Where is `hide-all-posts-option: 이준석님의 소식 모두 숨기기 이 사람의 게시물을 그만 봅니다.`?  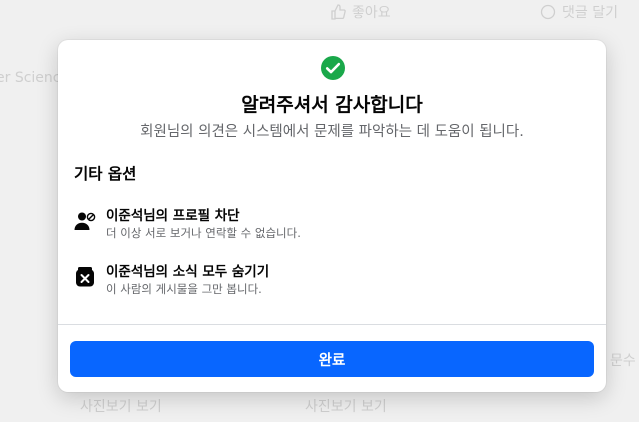
hide-all-posts-option: 이준석님의 소식 모두 숨기기 이 사람의 게시물을 그만 봅니다. is located at coordinates (334, 280).